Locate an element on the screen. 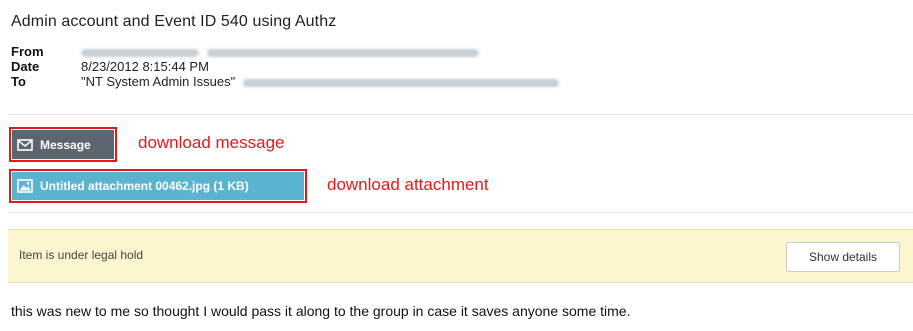  from-label: From is located at coordinates (27, 51).